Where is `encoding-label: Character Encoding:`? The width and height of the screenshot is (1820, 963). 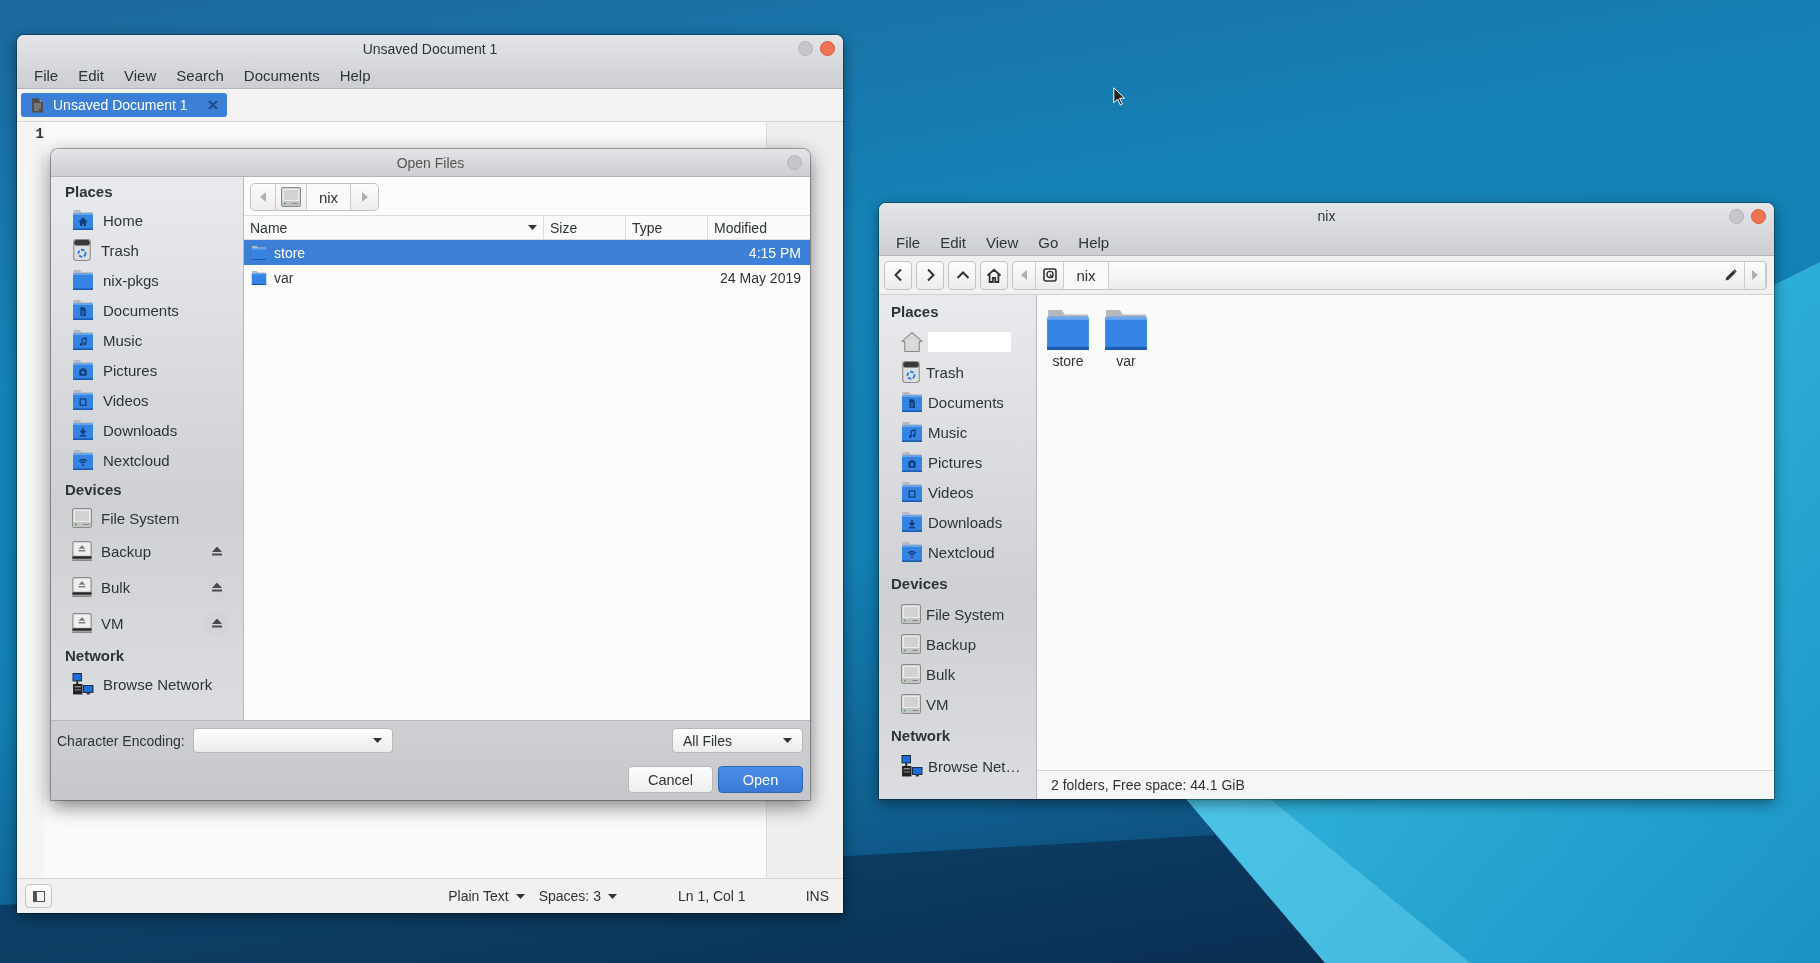
encoding-label: Character Encoding: is located at coordinates (121, 740).